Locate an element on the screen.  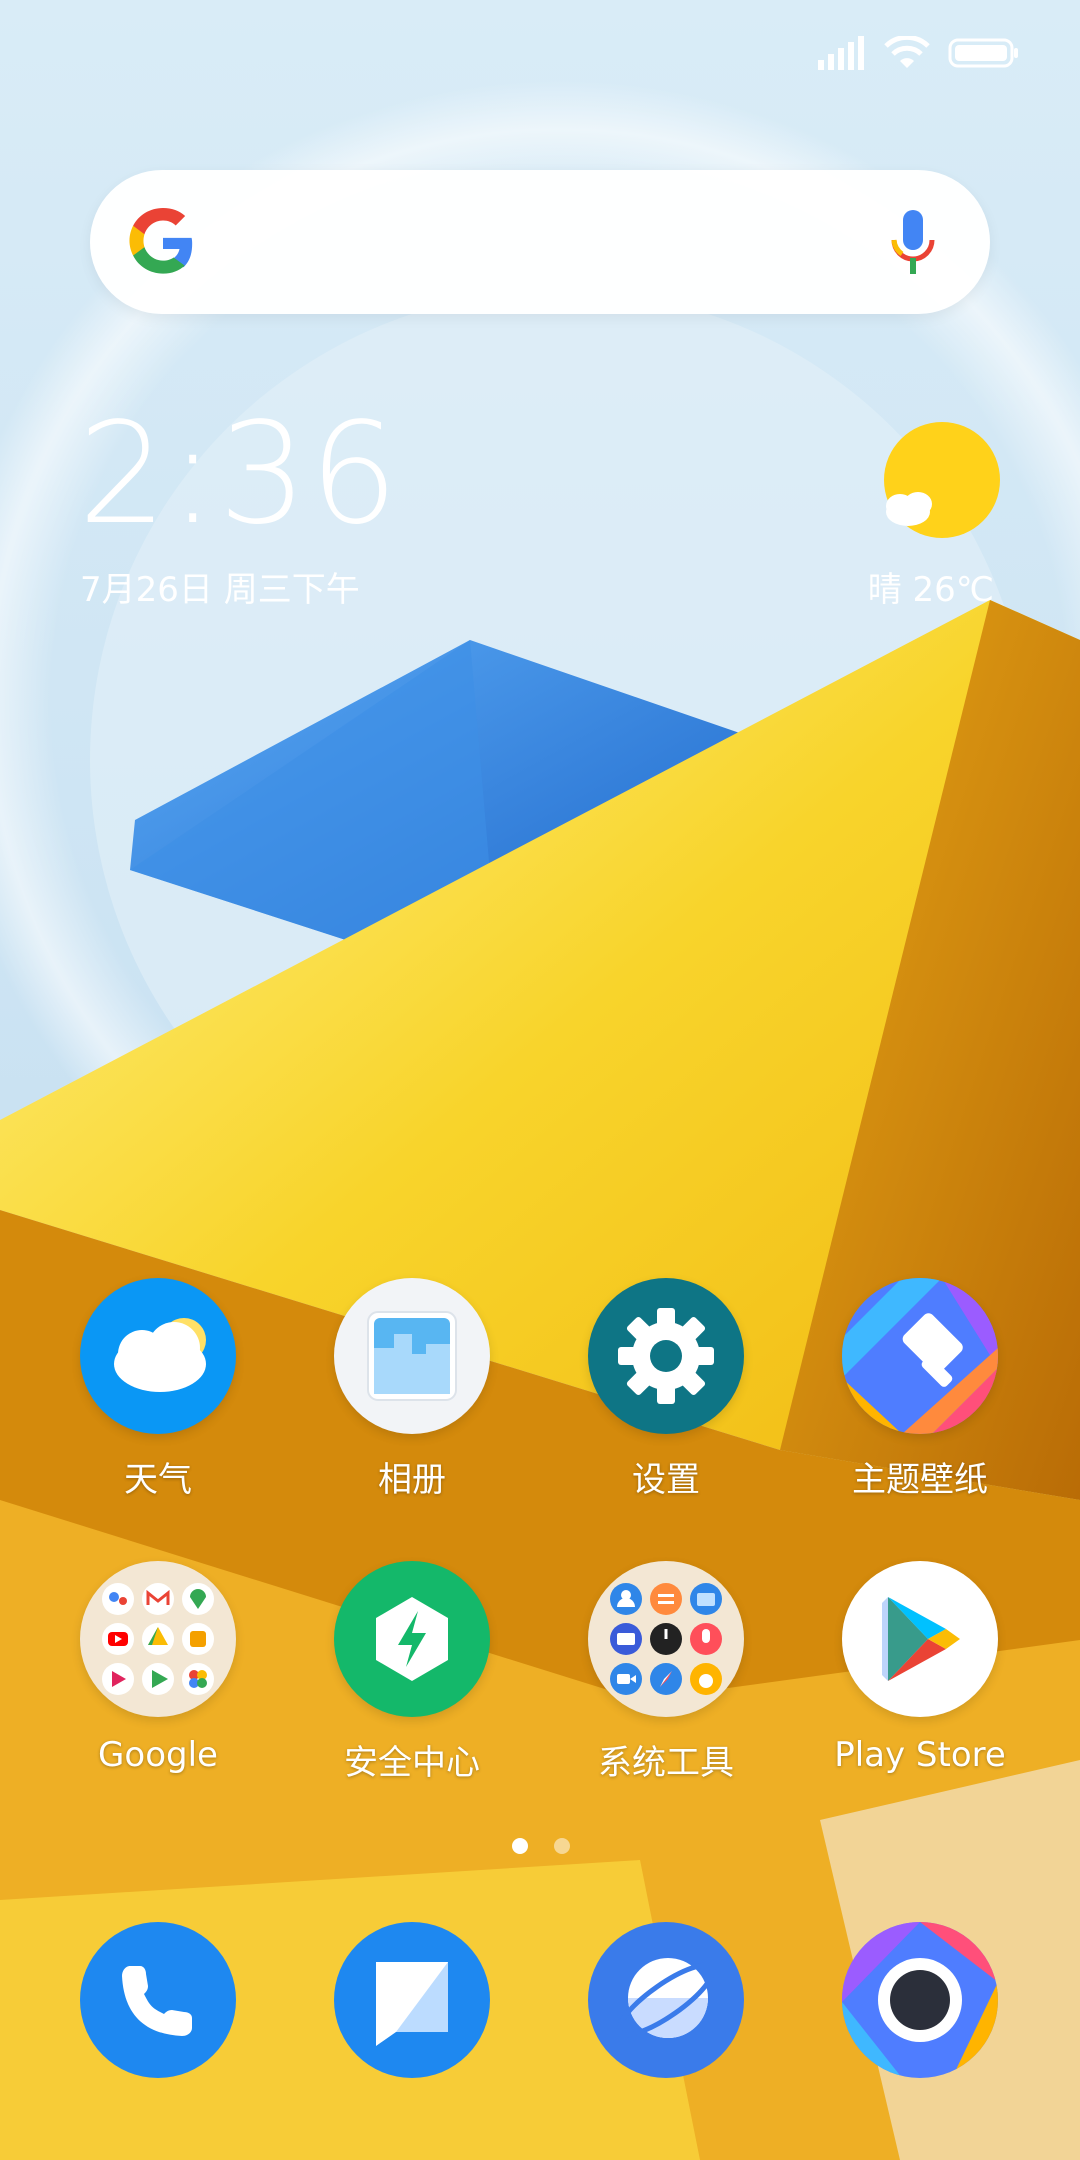
messages-icon is located at coordinates (412, 2000).